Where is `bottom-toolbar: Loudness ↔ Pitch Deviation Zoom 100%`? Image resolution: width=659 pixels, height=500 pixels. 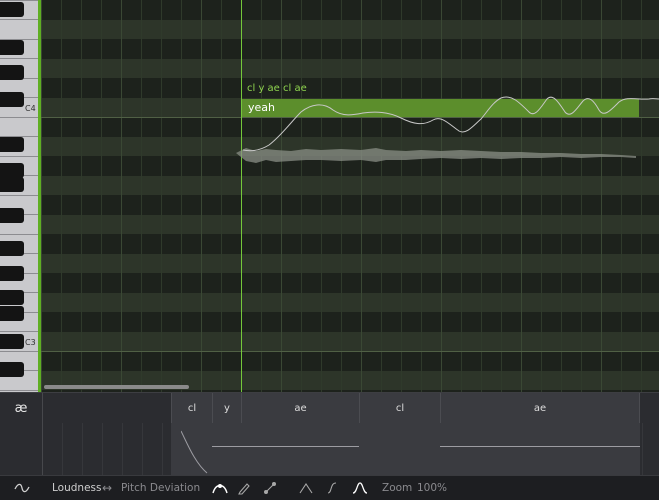 bottom-toolbar: Loudness ↔ Pitch Deviation Zoom 100% is located at coordinates (329, 487).